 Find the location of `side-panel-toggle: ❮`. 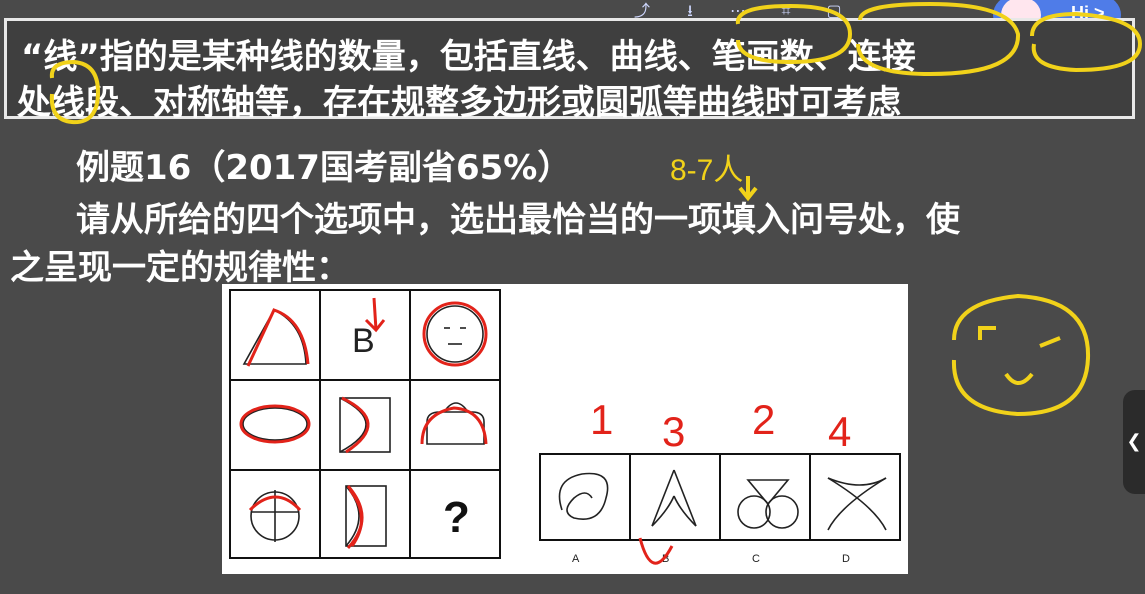

side-panel-toggle: ❮ is located at coordinates (1134, 442).